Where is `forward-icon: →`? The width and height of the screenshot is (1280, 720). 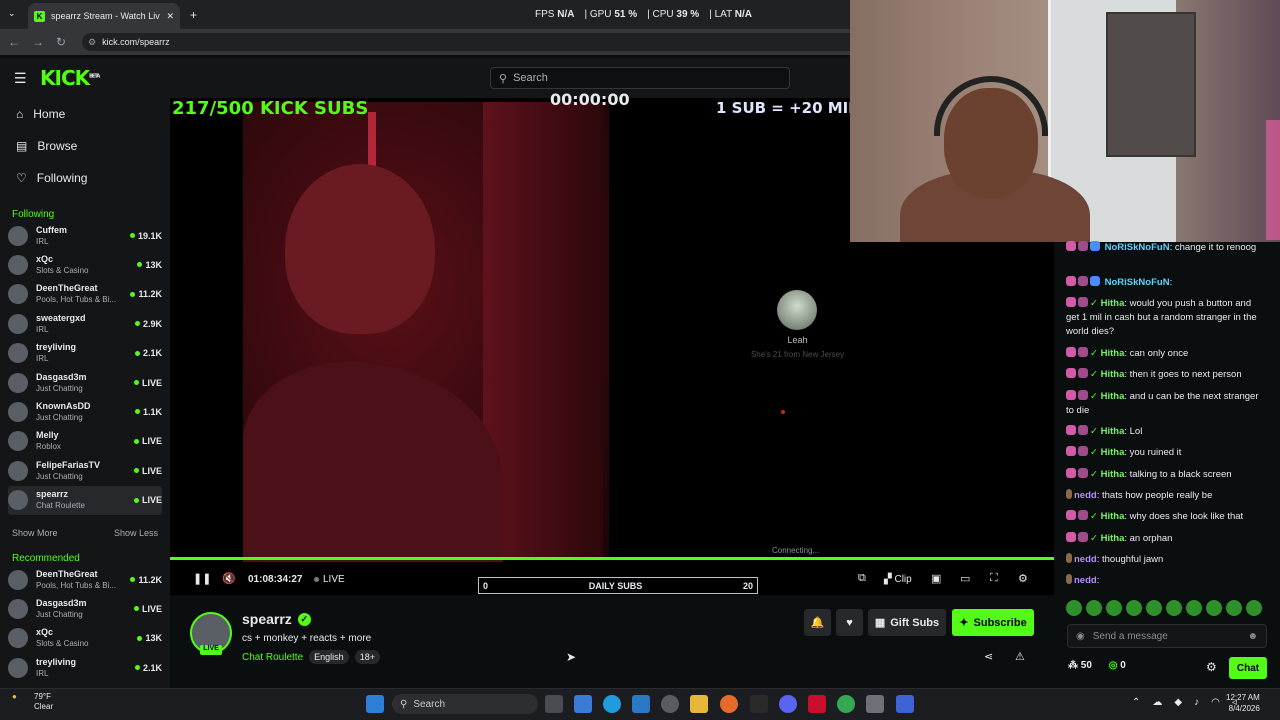
forward-icon: → is located at coordinates (38, 42).